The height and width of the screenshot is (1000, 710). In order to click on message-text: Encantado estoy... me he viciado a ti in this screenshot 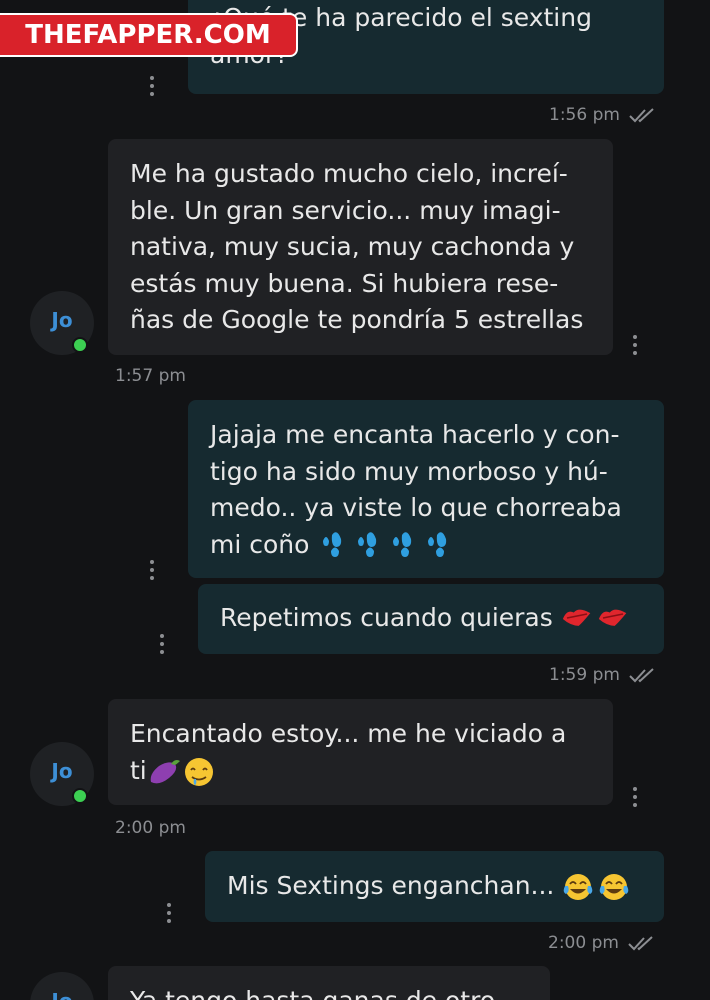, I will do `click(361, 752)`.